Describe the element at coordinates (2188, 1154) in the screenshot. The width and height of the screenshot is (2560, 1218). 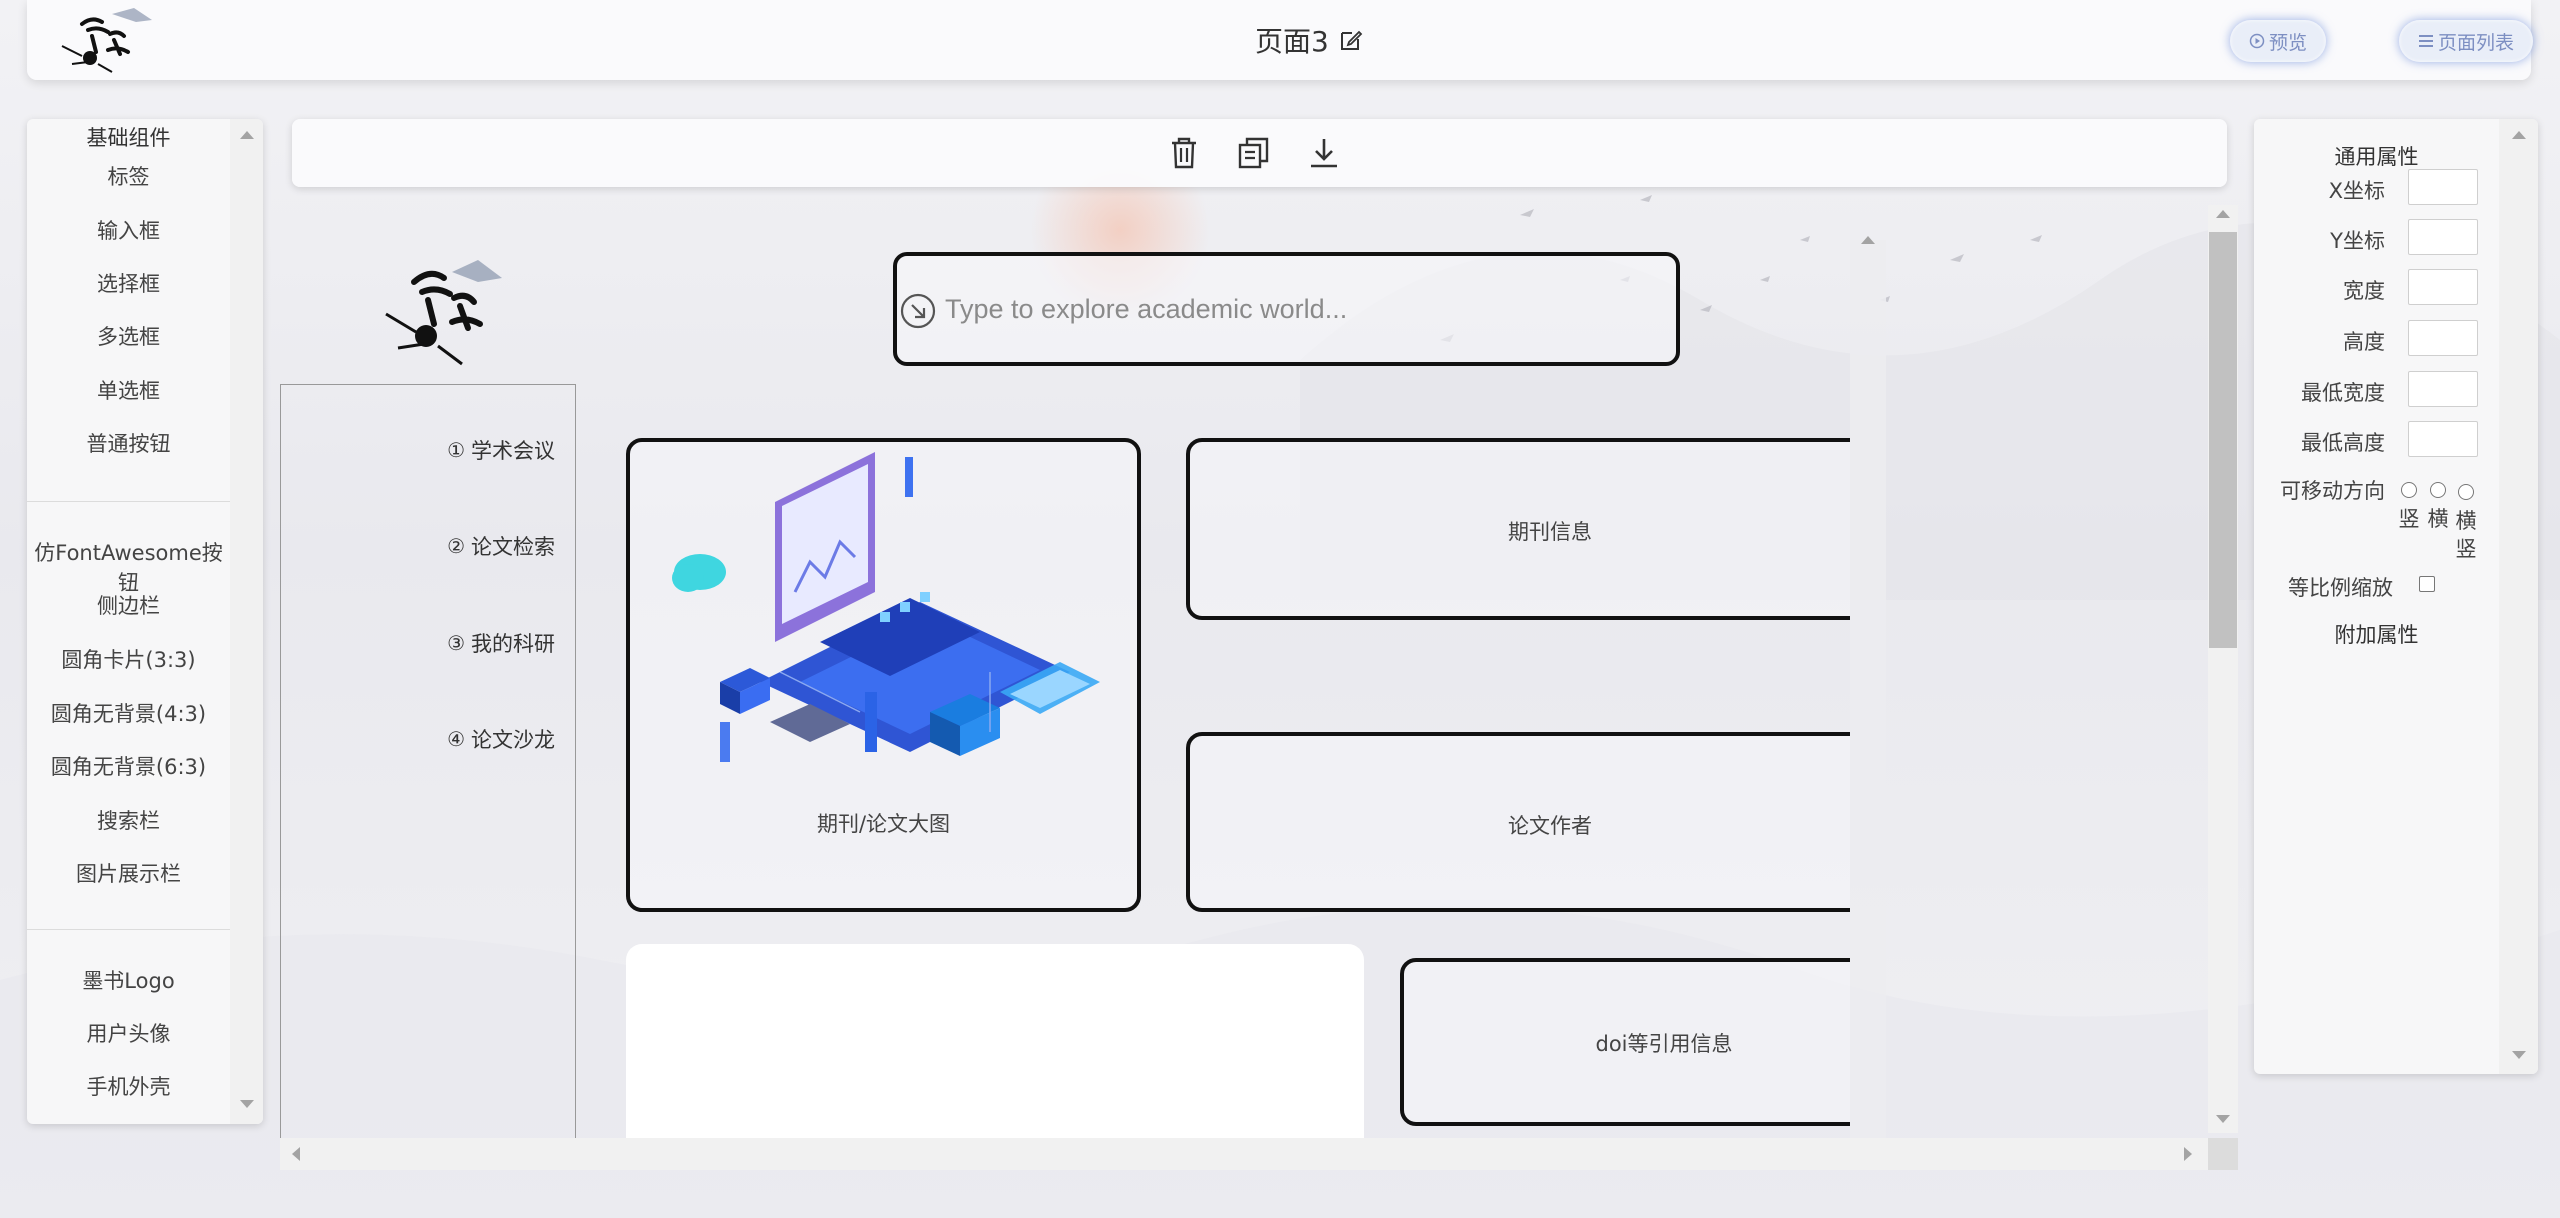
I see `scroll-right-arrow-icon` at that location.